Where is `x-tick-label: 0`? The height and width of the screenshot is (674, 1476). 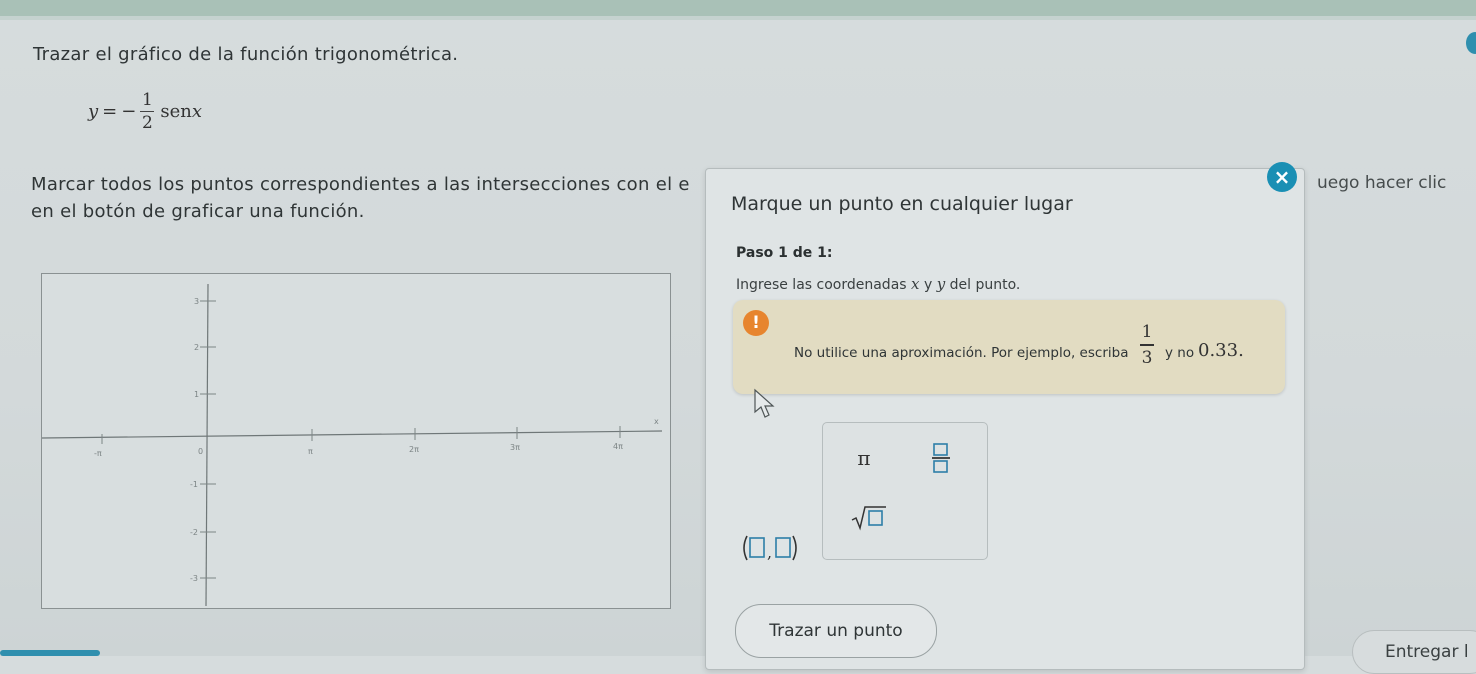
x-tick-label: 0 is located at coordinates (200, 451).